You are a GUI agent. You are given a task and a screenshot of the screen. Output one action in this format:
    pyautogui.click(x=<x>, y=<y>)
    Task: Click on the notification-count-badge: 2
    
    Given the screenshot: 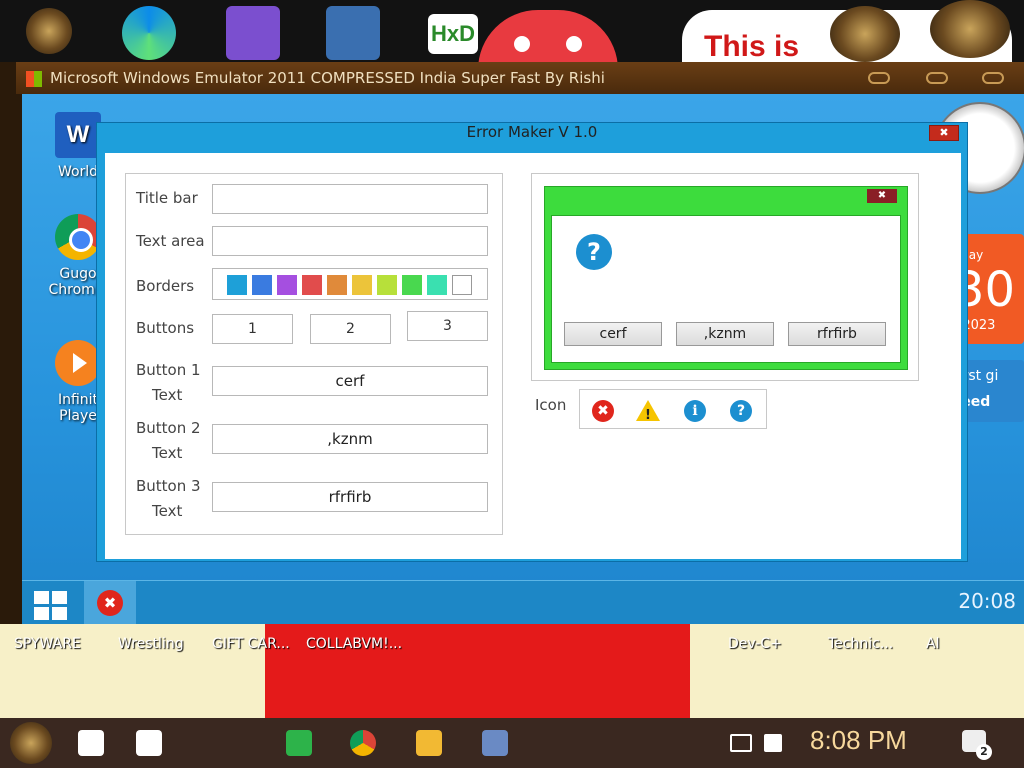 What is the action you would take?
    pyautogui.click(x=984, y=752)
    